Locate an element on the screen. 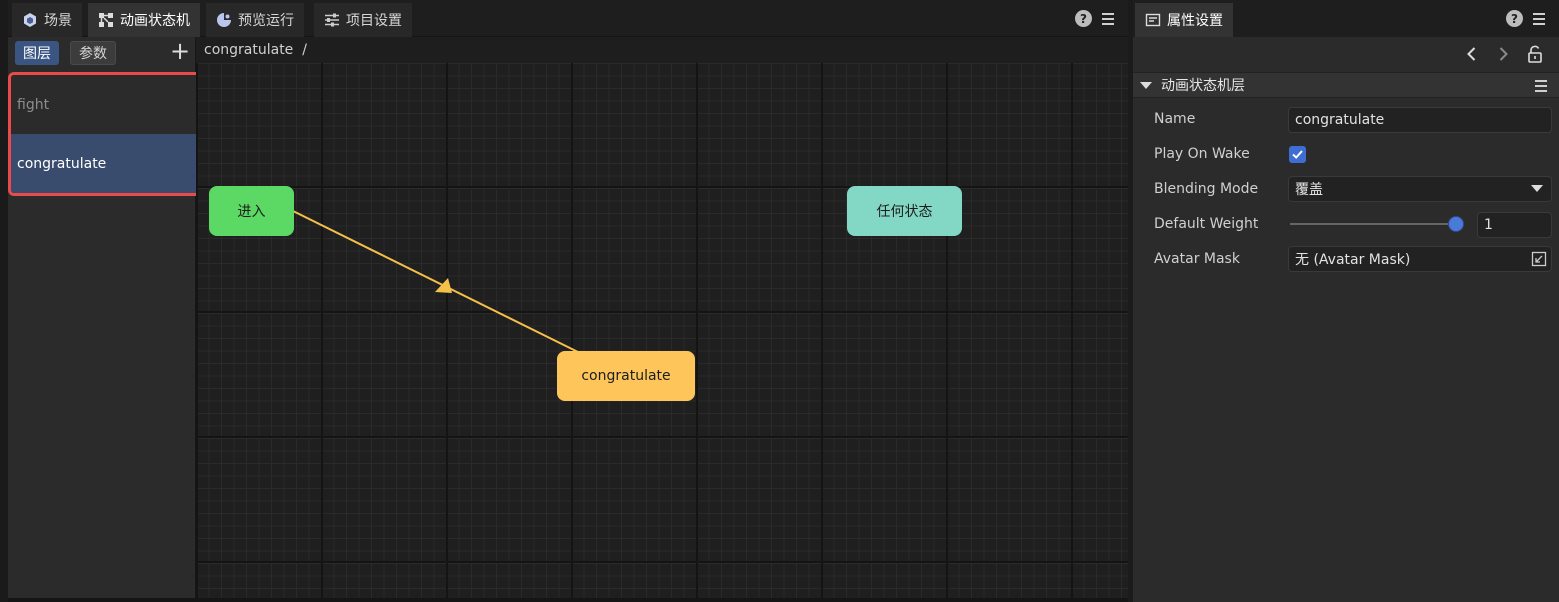  transition-line is located at coordinates (435, 281).